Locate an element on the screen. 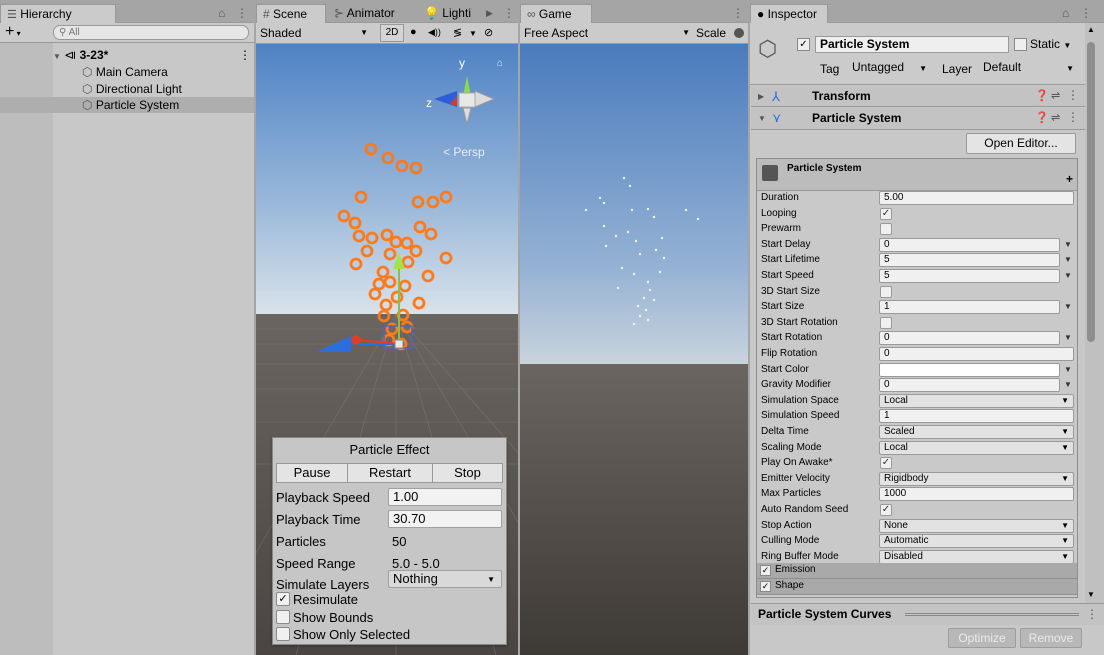 This screenshot has width=1104, height=655. property-dropdown: None ▼ is located at coordinates (976, 526).